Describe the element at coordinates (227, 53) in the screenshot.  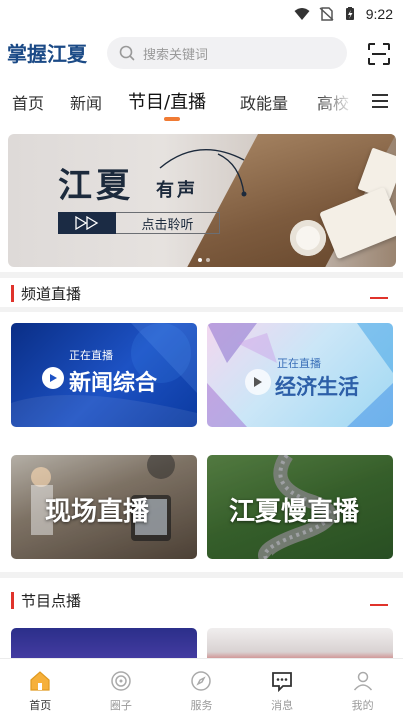
I see `search-input: 搜索关键词` at that location.